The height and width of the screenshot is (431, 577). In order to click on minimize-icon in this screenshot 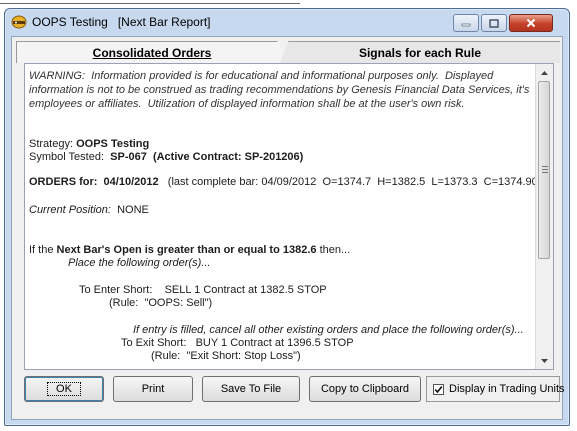, I will do `click(466, 25)`.